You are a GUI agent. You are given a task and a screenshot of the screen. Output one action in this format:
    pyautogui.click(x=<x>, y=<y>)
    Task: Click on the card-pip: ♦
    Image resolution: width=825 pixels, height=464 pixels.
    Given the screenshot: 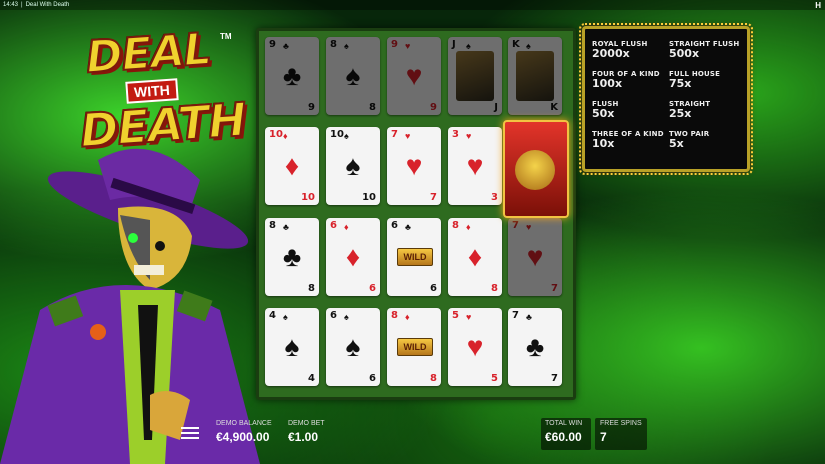 What is the action you would take?
    pyautogui.click(x=475, y=256)
    